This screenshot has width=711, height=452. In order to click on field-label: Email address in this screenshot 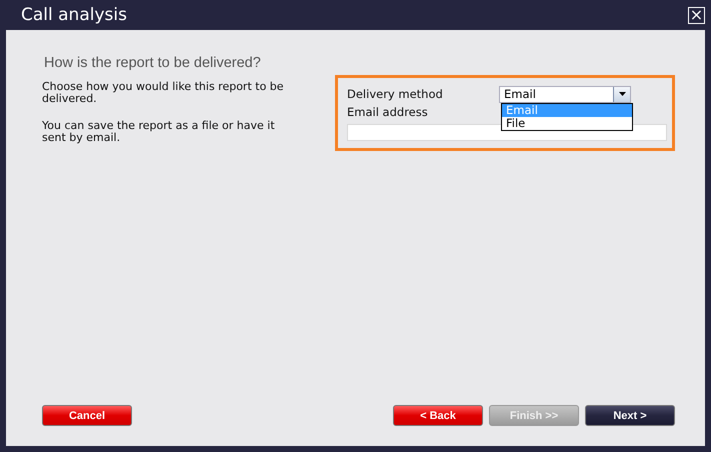, I will do `click(388, 112)`.